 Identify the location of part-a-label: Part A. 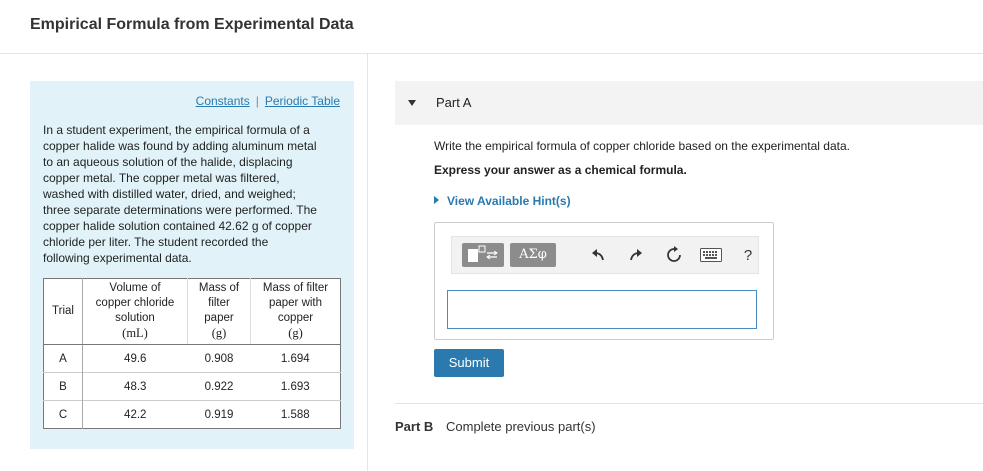
(454, 102).